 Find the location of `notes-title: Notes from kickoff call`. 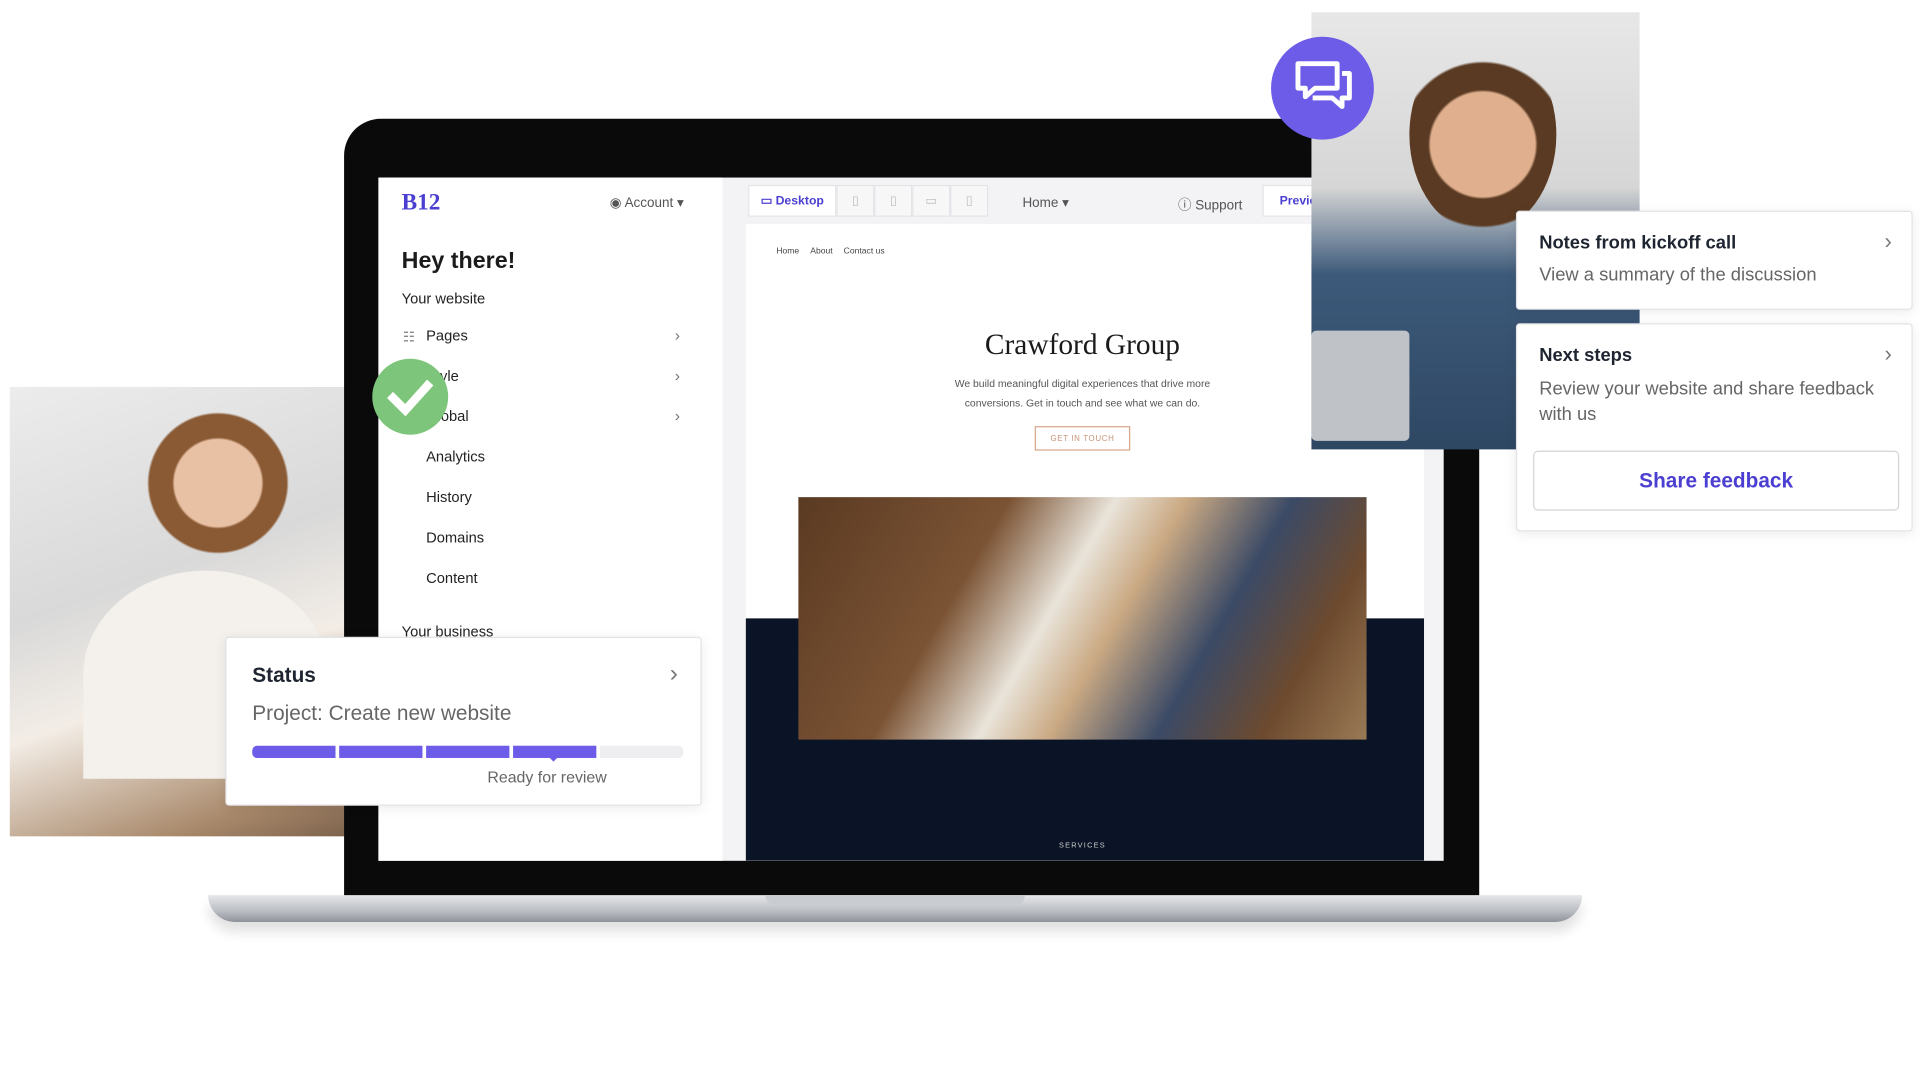

notes-title: Notes from kickoff call is located at coordinates (1638, 243).